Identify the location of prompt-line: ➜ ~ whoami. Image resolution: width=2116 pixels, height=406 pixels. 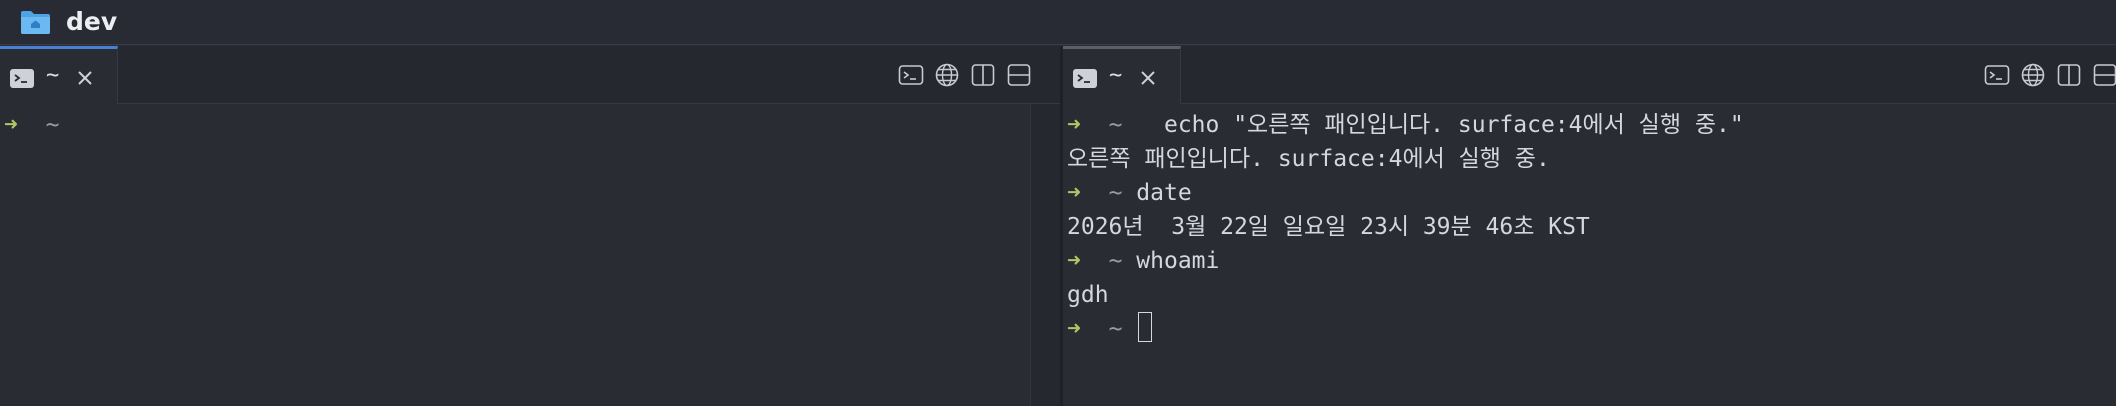
(1143, 261).